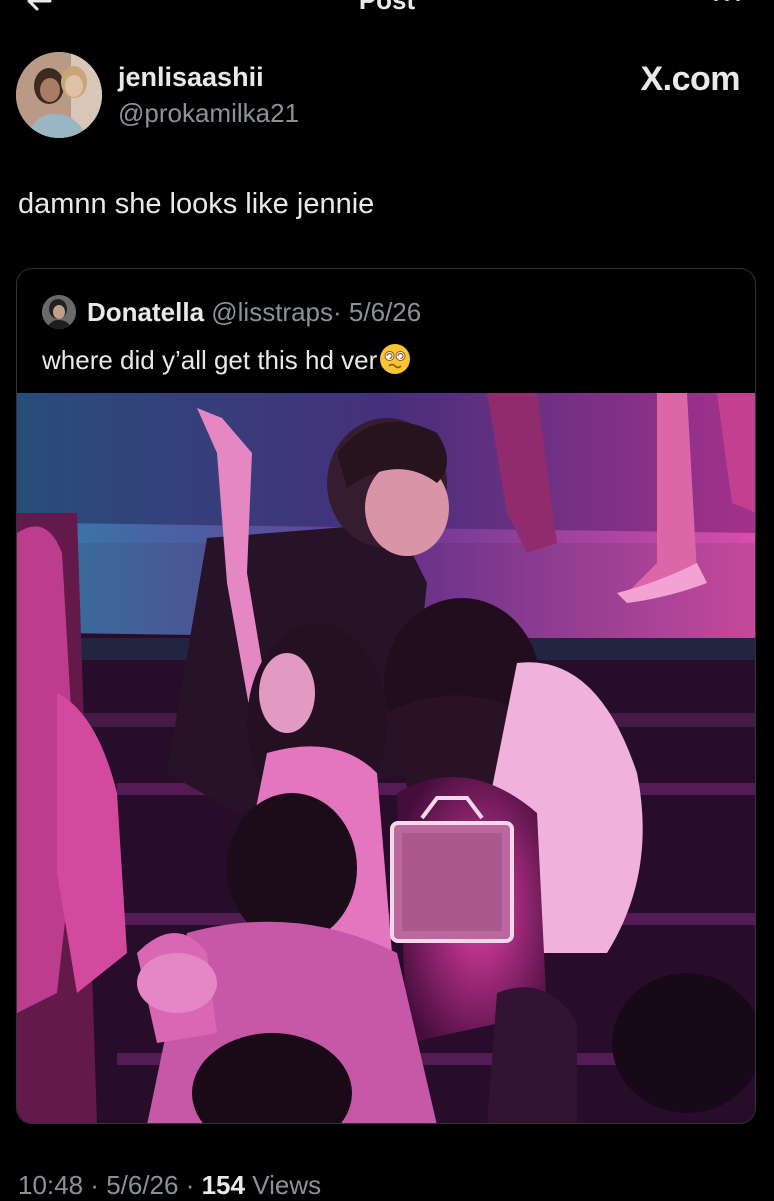  What do you see at coordinates (223, 1185) in the screenshot?
I see `views-count: 154` at bounding box center [223, 1185].